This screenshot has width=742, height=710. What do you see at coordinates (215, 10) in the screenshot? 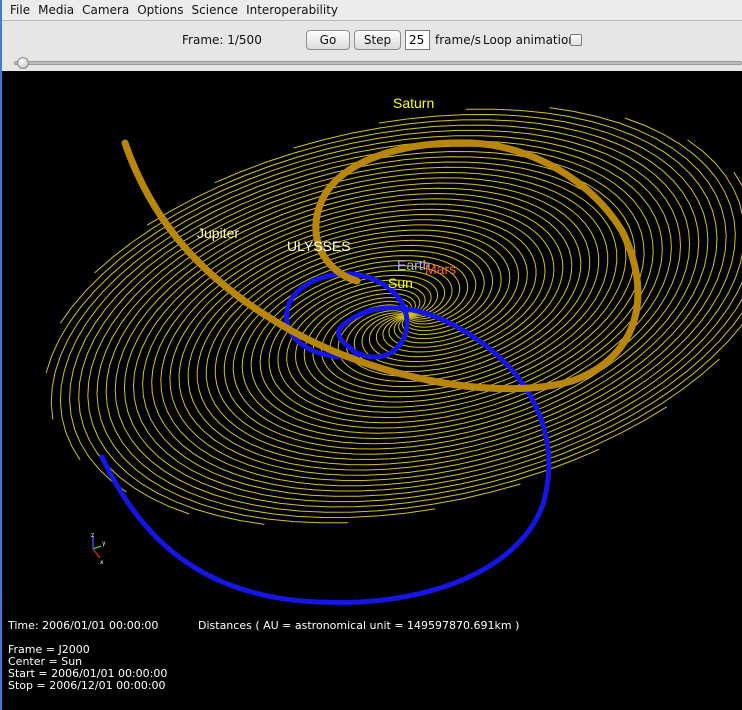
I see `menu-science: Science` at bounding box center [215, 10].